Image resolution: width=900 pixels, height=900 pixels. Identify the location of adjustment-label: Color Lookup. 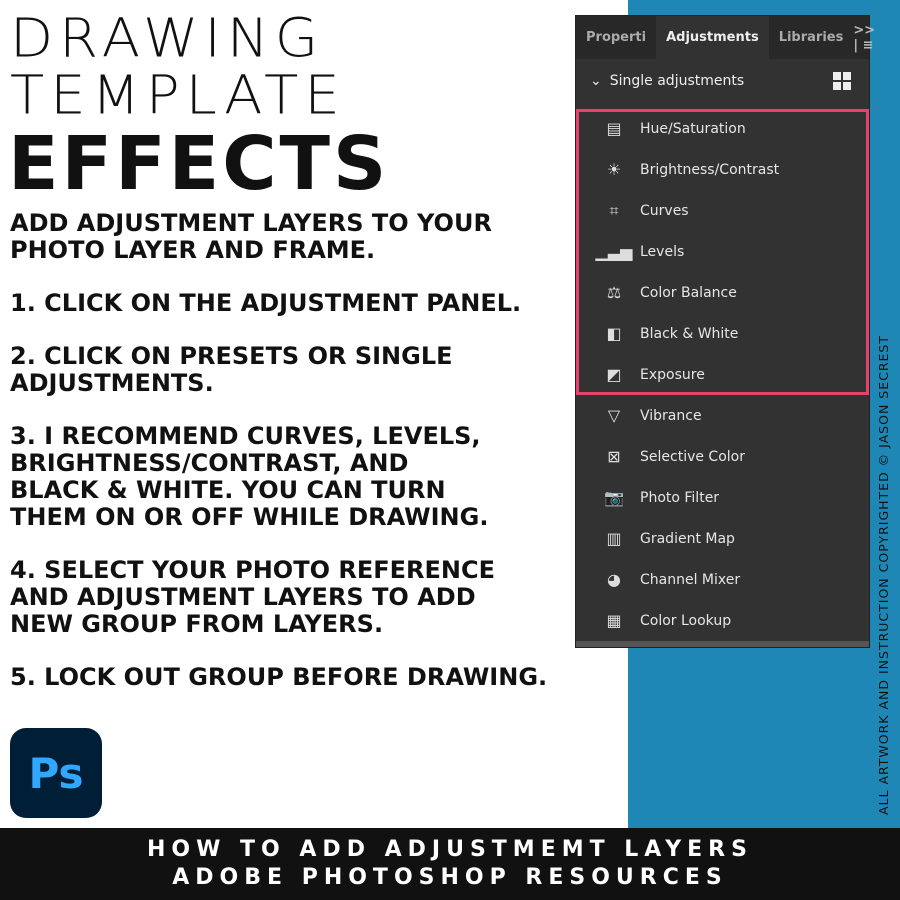
(686, 620).